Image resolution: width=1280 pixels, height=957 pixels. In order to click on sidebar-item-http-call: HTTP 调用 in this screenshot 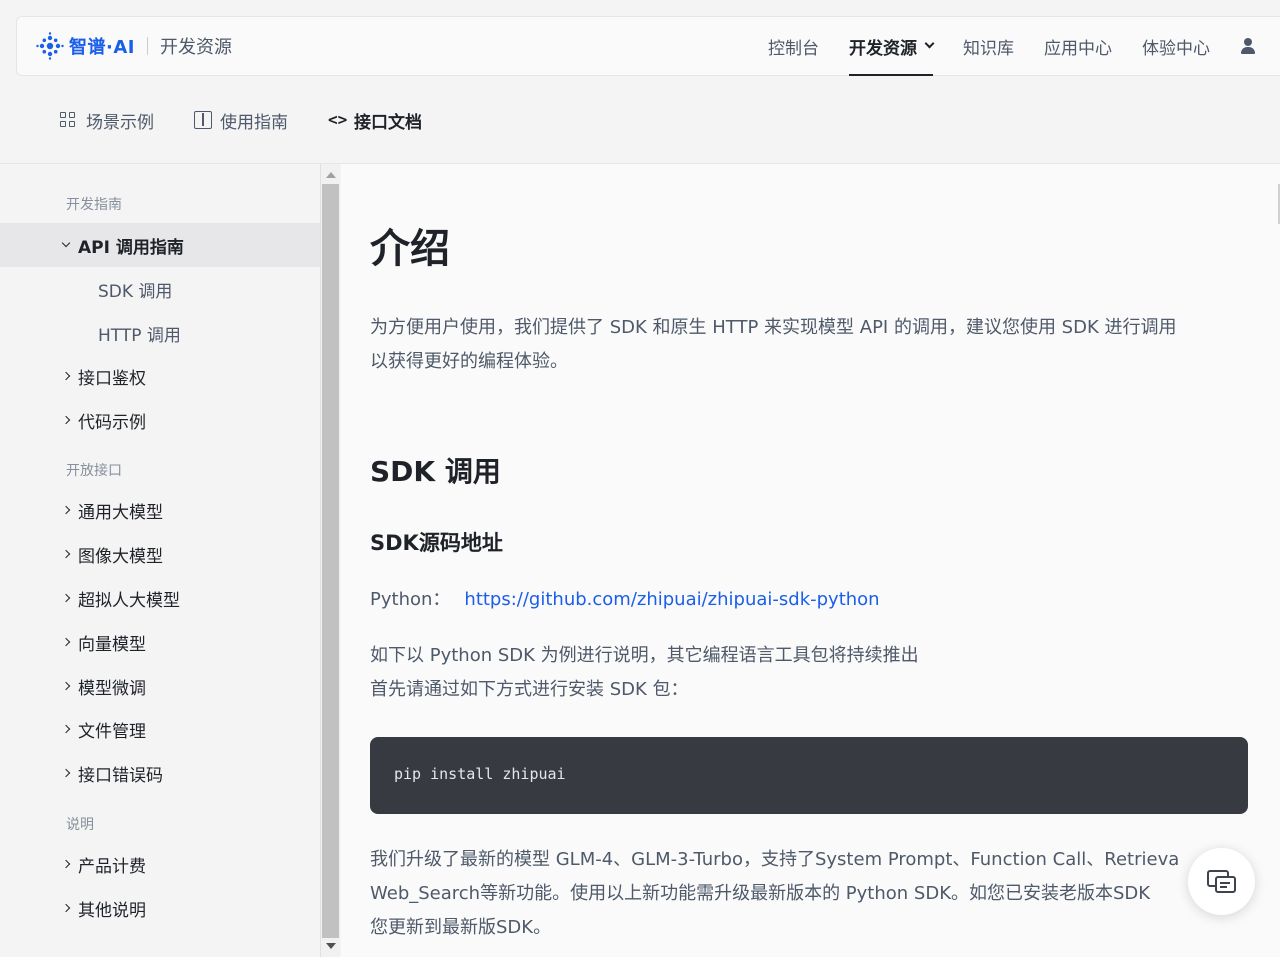, I will do `click(160, 333)`.